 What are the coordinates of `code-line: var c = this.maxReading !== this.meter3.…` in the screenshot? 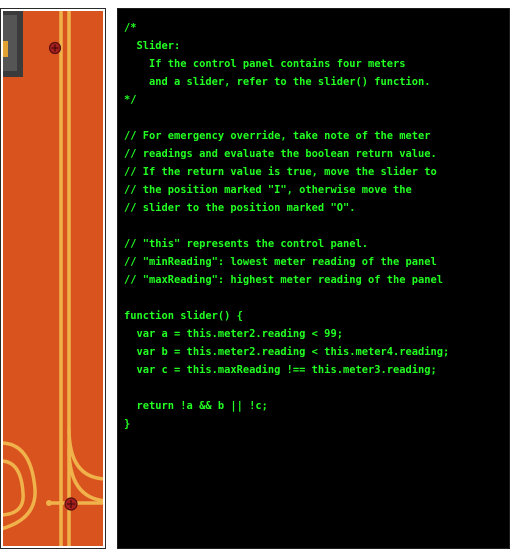 It's located at (280, 370).